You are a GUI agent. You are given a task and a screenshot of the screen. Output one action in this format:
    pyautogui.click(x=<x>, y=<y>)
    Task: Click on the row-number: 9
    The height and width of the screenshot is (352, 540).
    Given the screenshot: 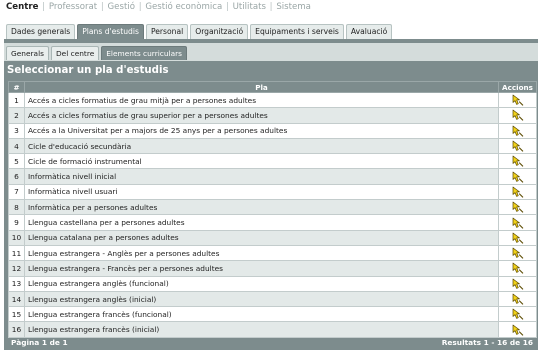 What is the action you would take?
    pyautogui.click(x=16, y=222)
    